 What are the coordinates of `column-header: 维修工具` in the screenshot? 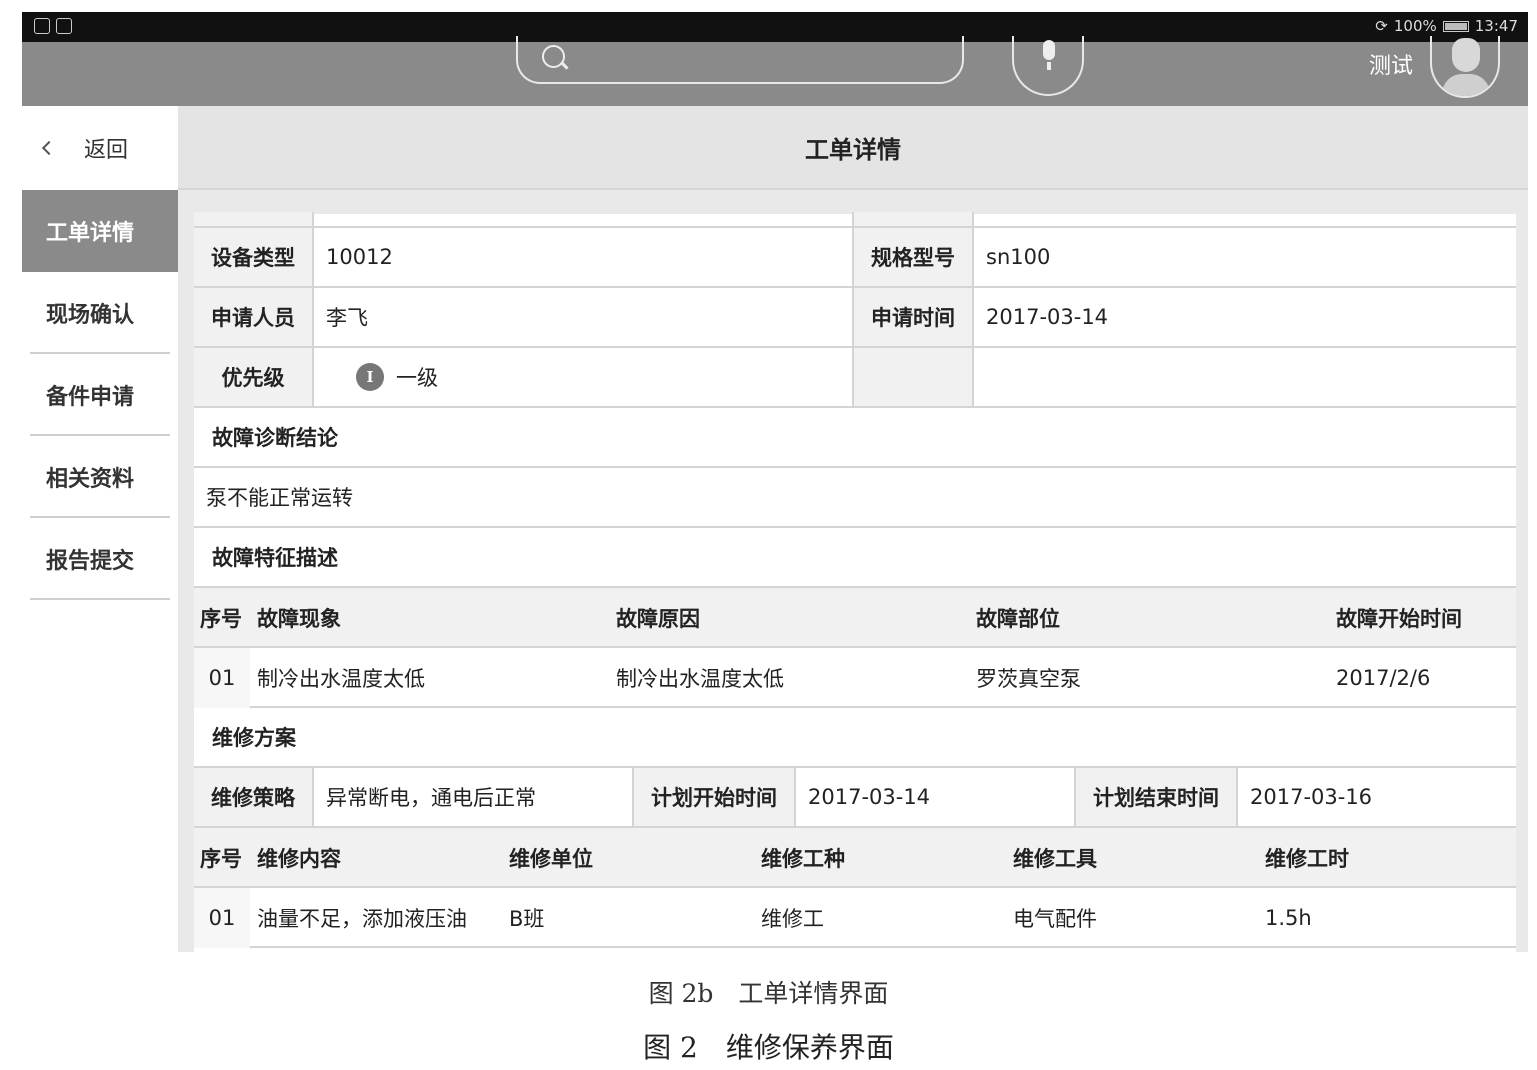 It's located at (1055, 859).